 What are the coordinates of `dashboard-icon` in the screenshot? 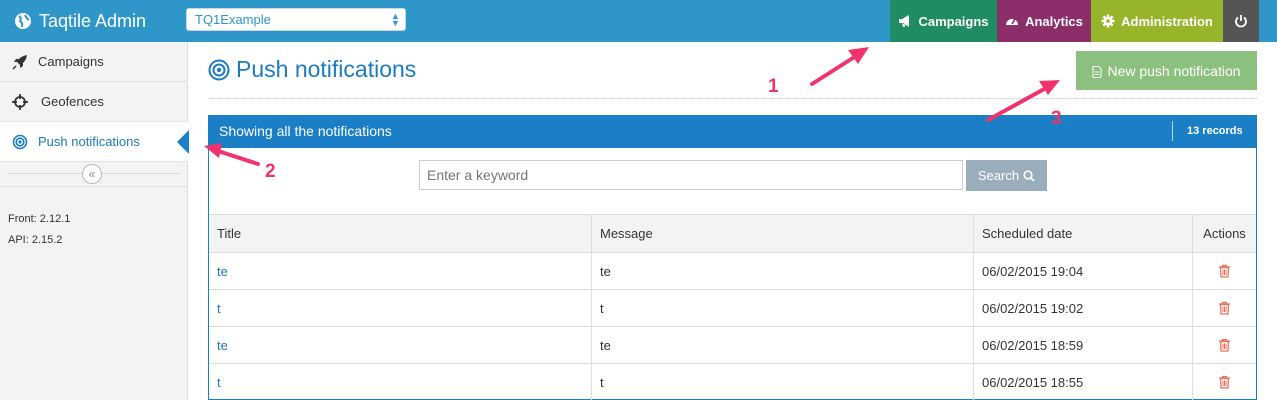 It's located at (1012, 21).